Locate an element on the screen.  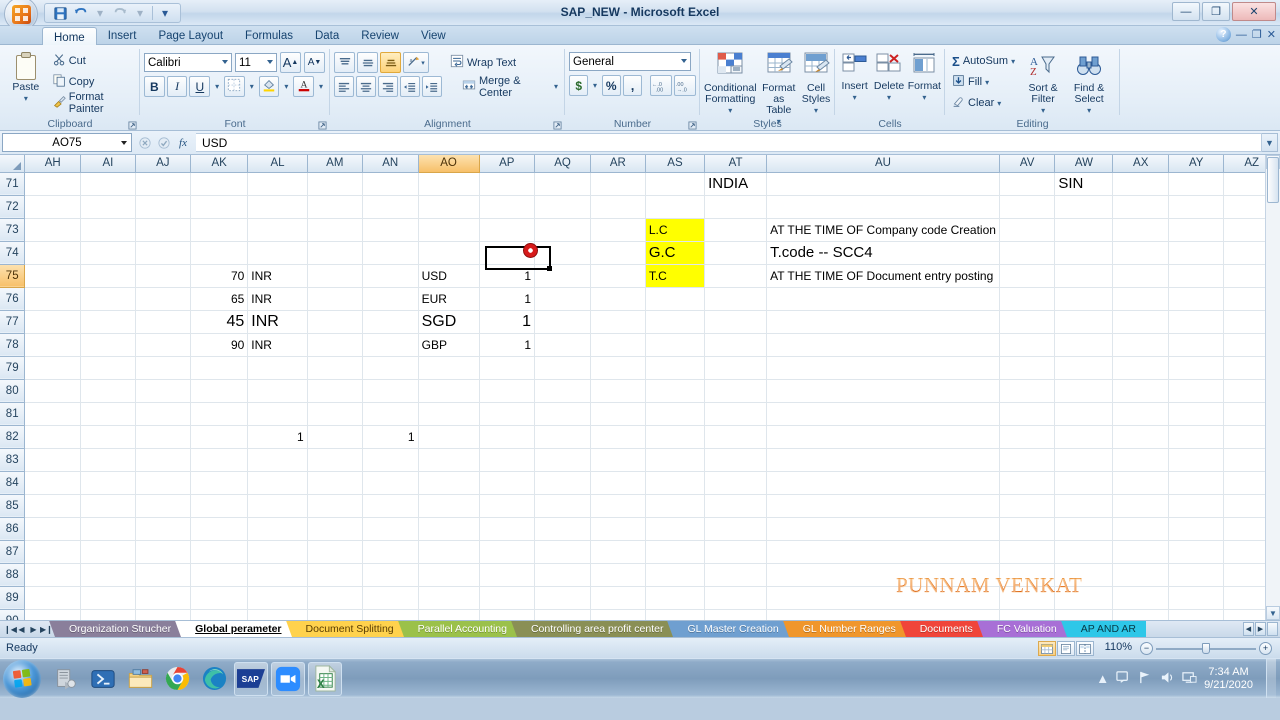
cell-AL86 is located at coordinates (277, 529).